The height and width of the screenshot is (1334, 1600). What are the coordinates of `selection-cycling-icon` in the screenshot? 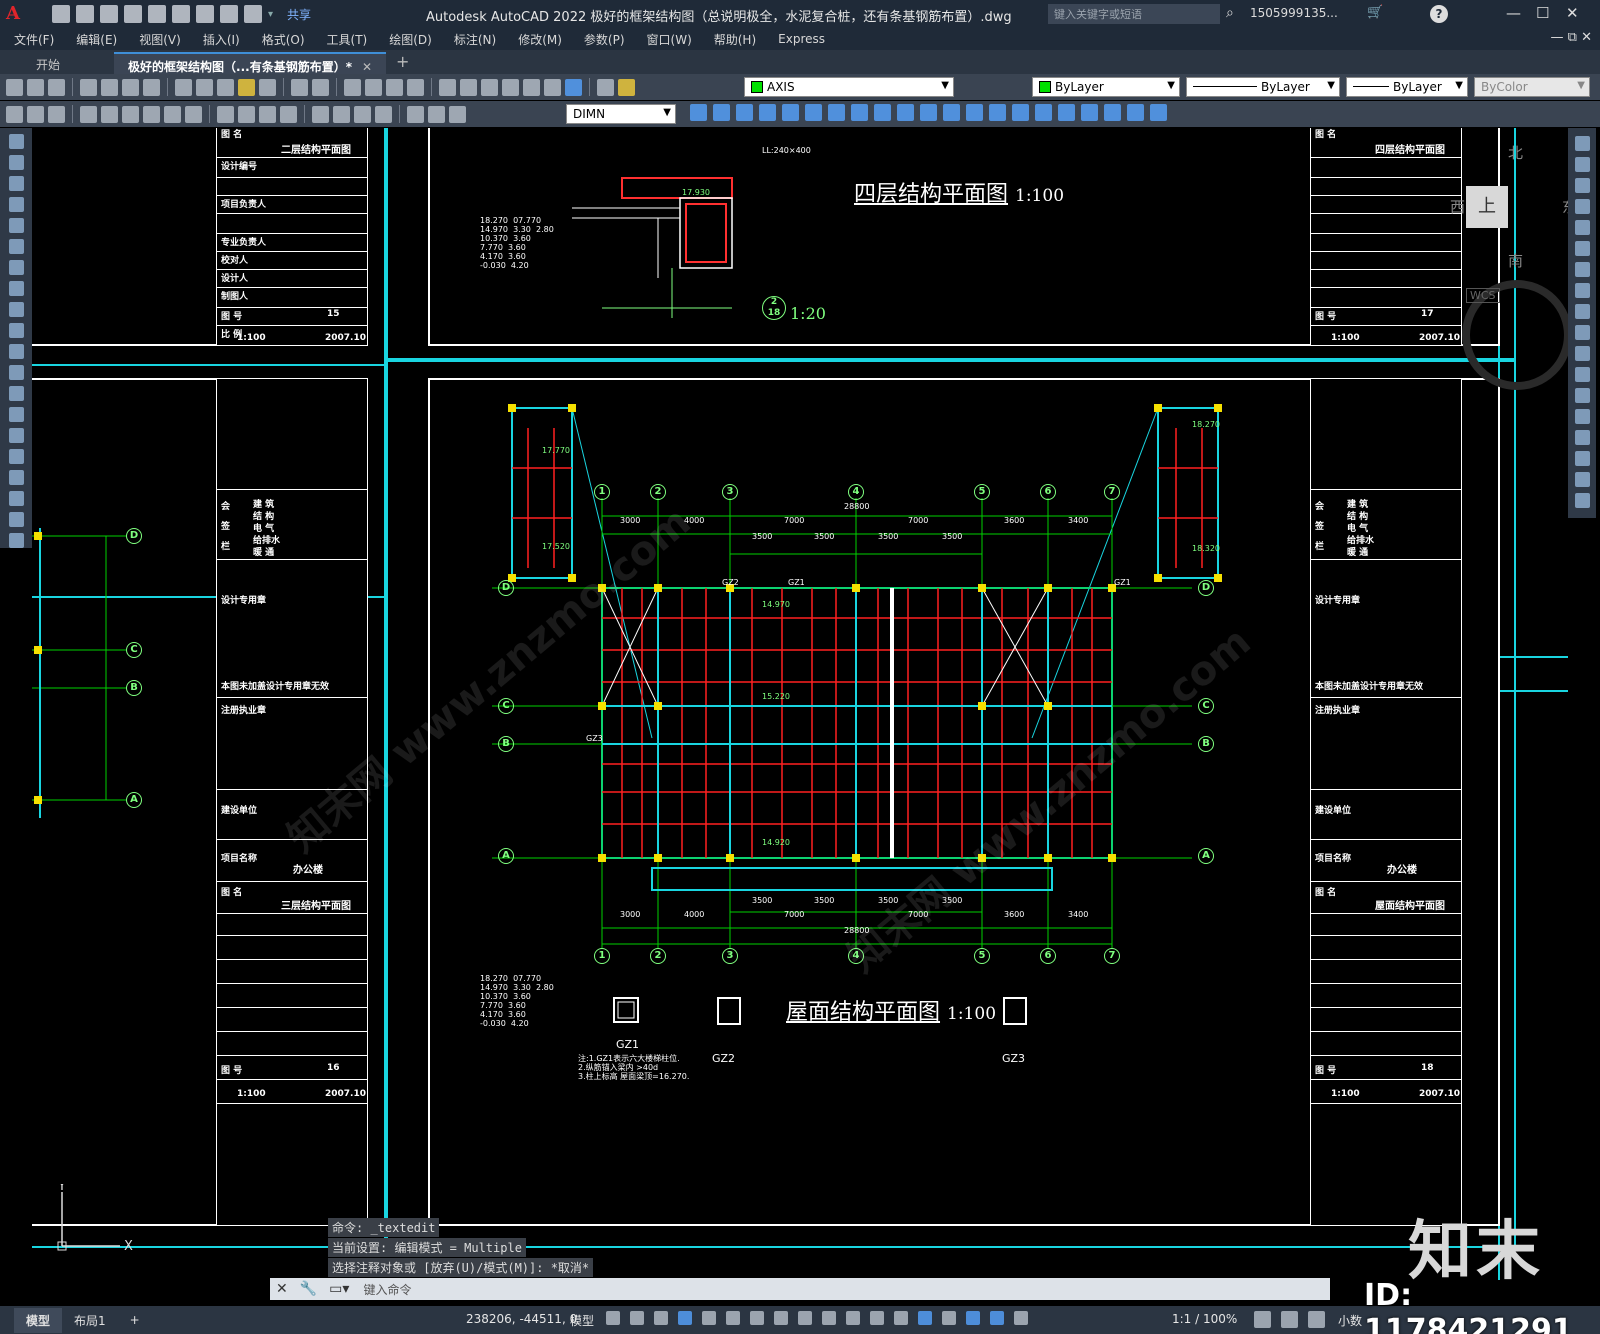 It's located at (877, 1318).